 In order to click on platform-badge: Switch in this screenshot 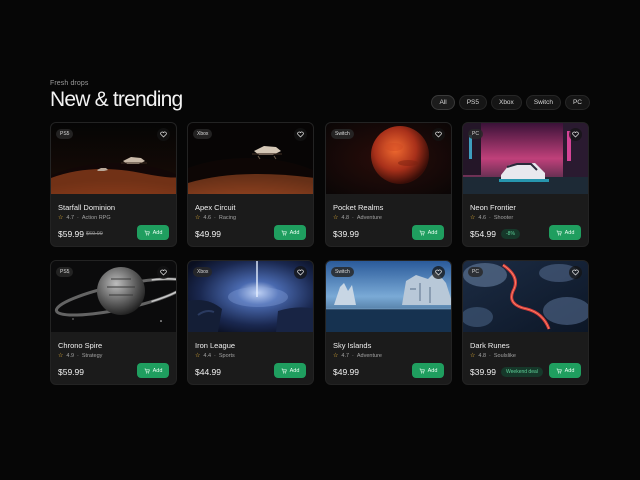, I will do `click(342, 272)`.